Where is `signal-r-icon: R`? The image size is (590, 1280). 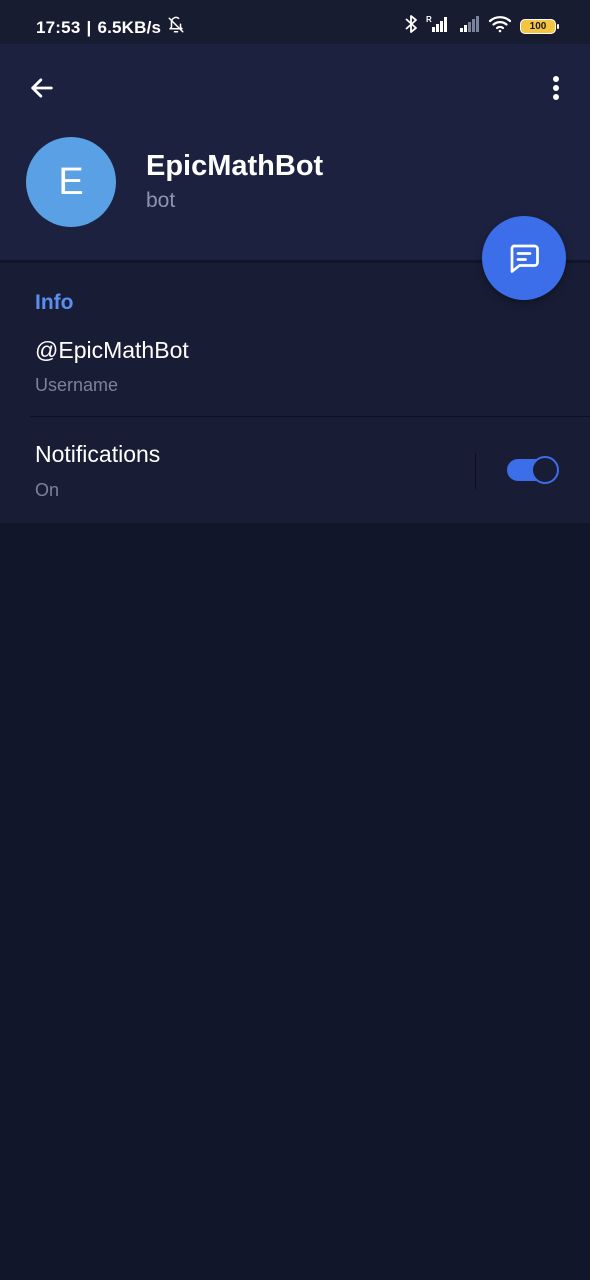 signal-r-icon: R is located at coordinates (438, 26).